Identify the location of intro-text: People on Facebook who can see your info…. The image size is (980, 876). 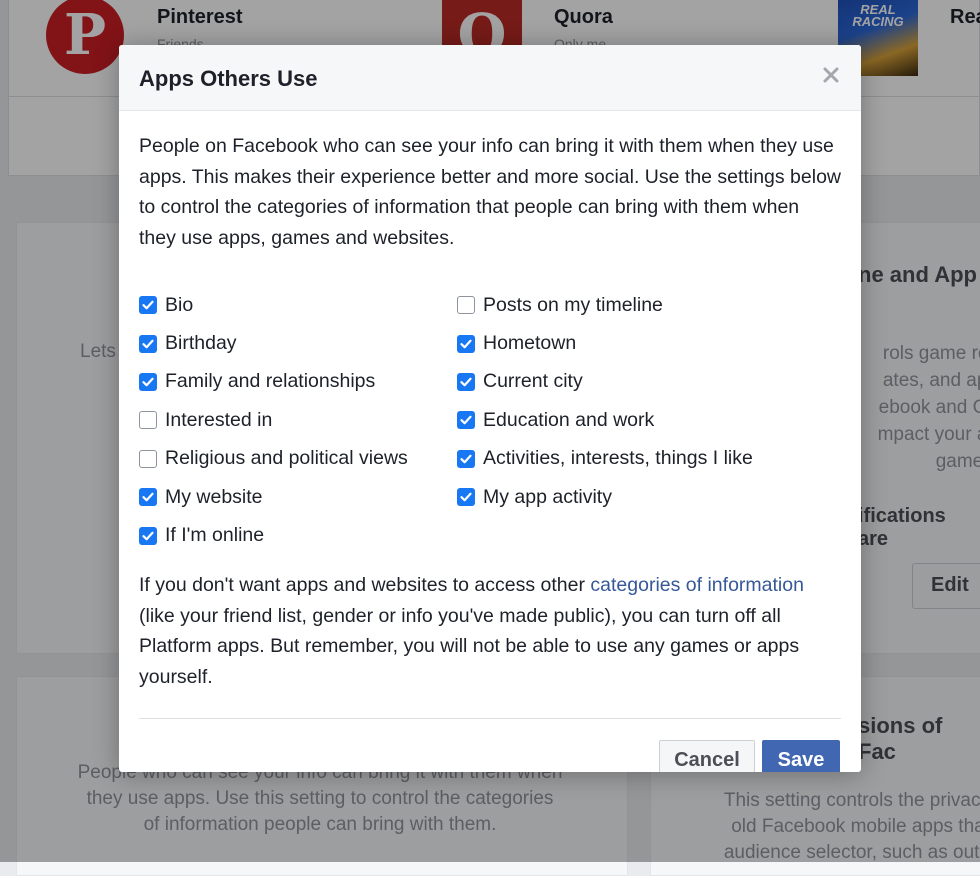
(490, 192).